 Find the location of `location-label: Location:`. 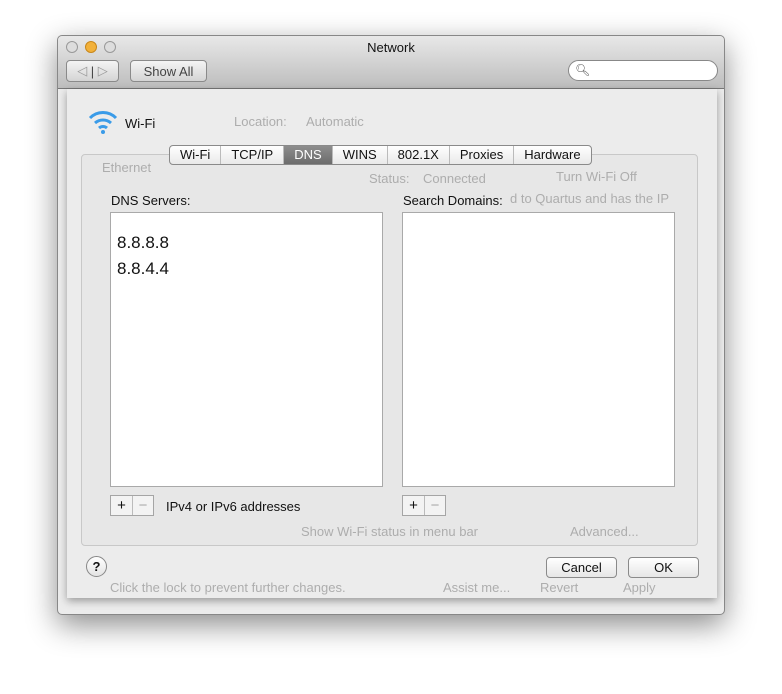

location-label: Location: is located at coordinates (260, 121).